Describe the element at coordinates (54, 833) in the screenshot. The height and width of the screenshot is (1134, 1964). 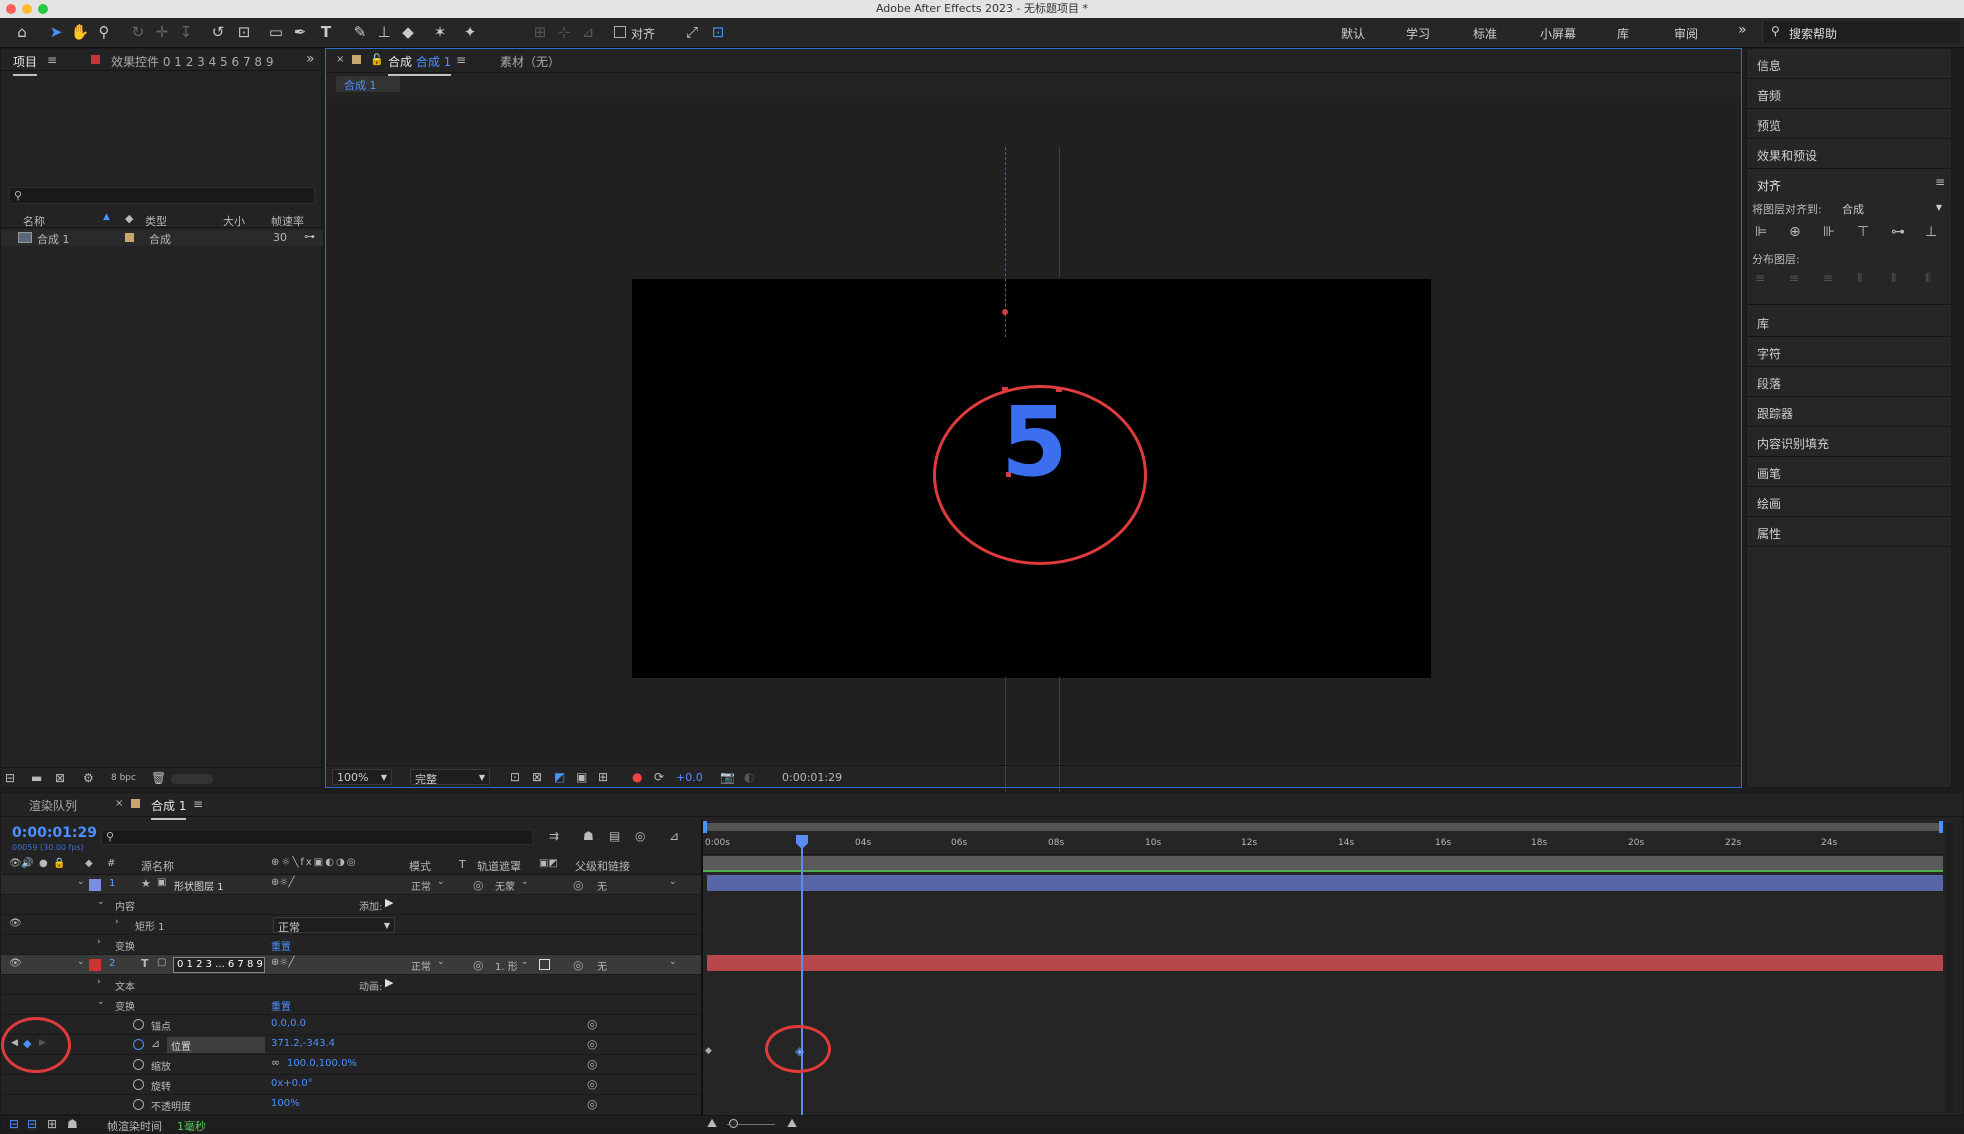
I see `timeline-timecode: 0:00:01:29` at that location.